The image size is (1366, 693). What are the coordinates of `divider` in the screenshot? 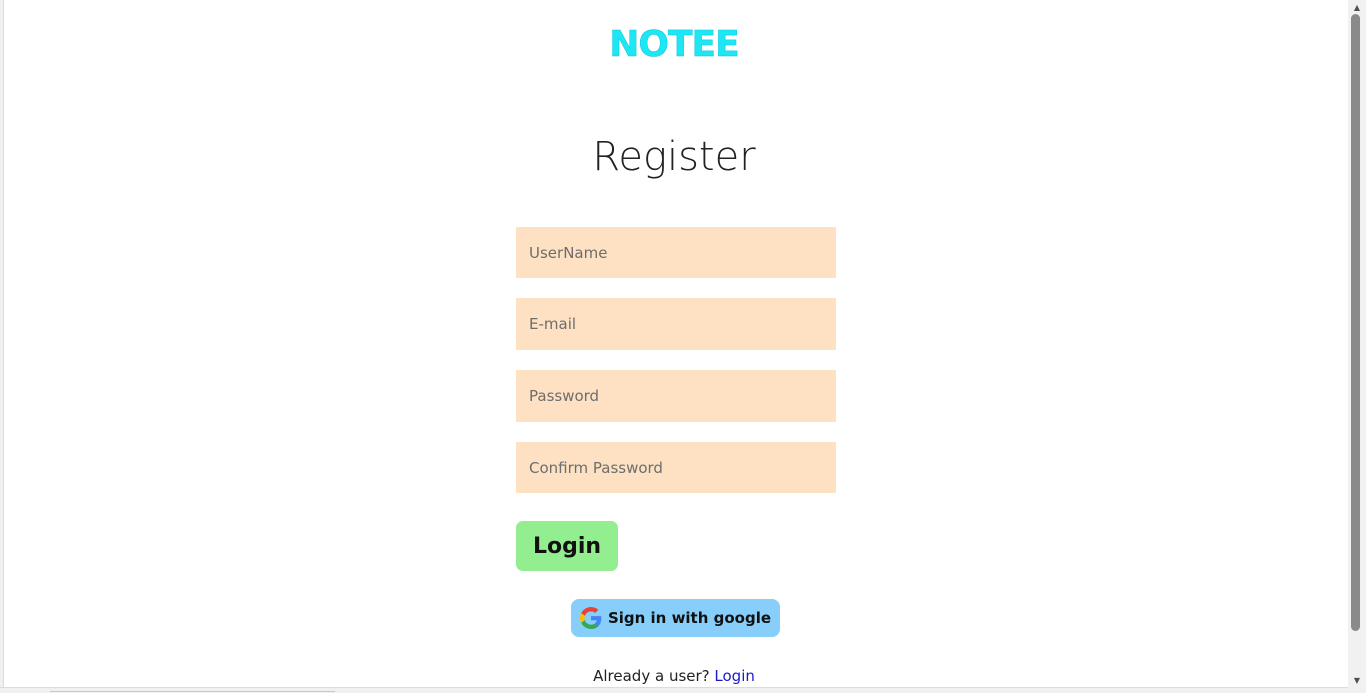 It's located at (192, 691).